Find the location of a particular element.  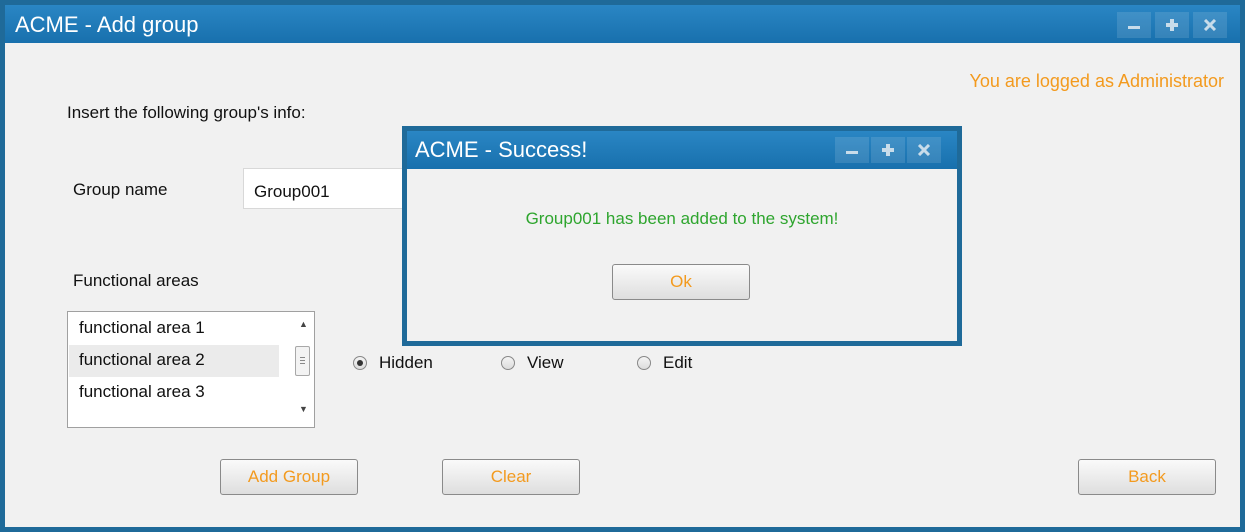

radio-hidden: Hidden is located at coordinates (393, 363).